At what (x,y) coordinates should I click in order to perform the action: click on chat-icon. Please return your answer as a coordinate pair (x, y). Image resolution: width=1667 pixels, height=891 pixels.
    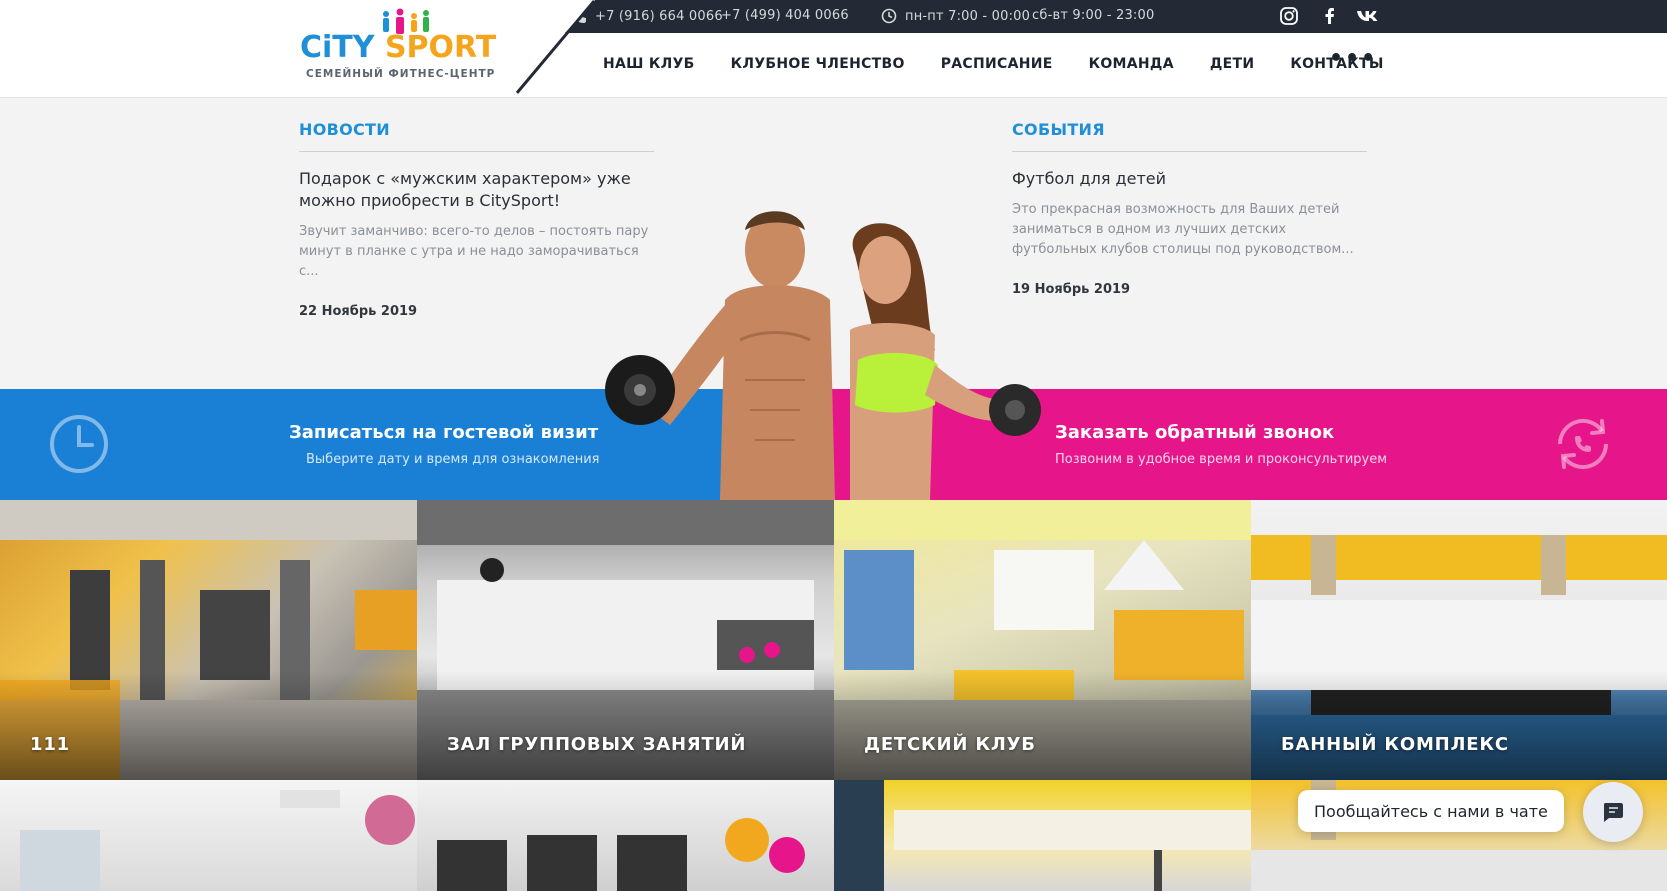
    Looking at the image, I should click on (1613, 812).